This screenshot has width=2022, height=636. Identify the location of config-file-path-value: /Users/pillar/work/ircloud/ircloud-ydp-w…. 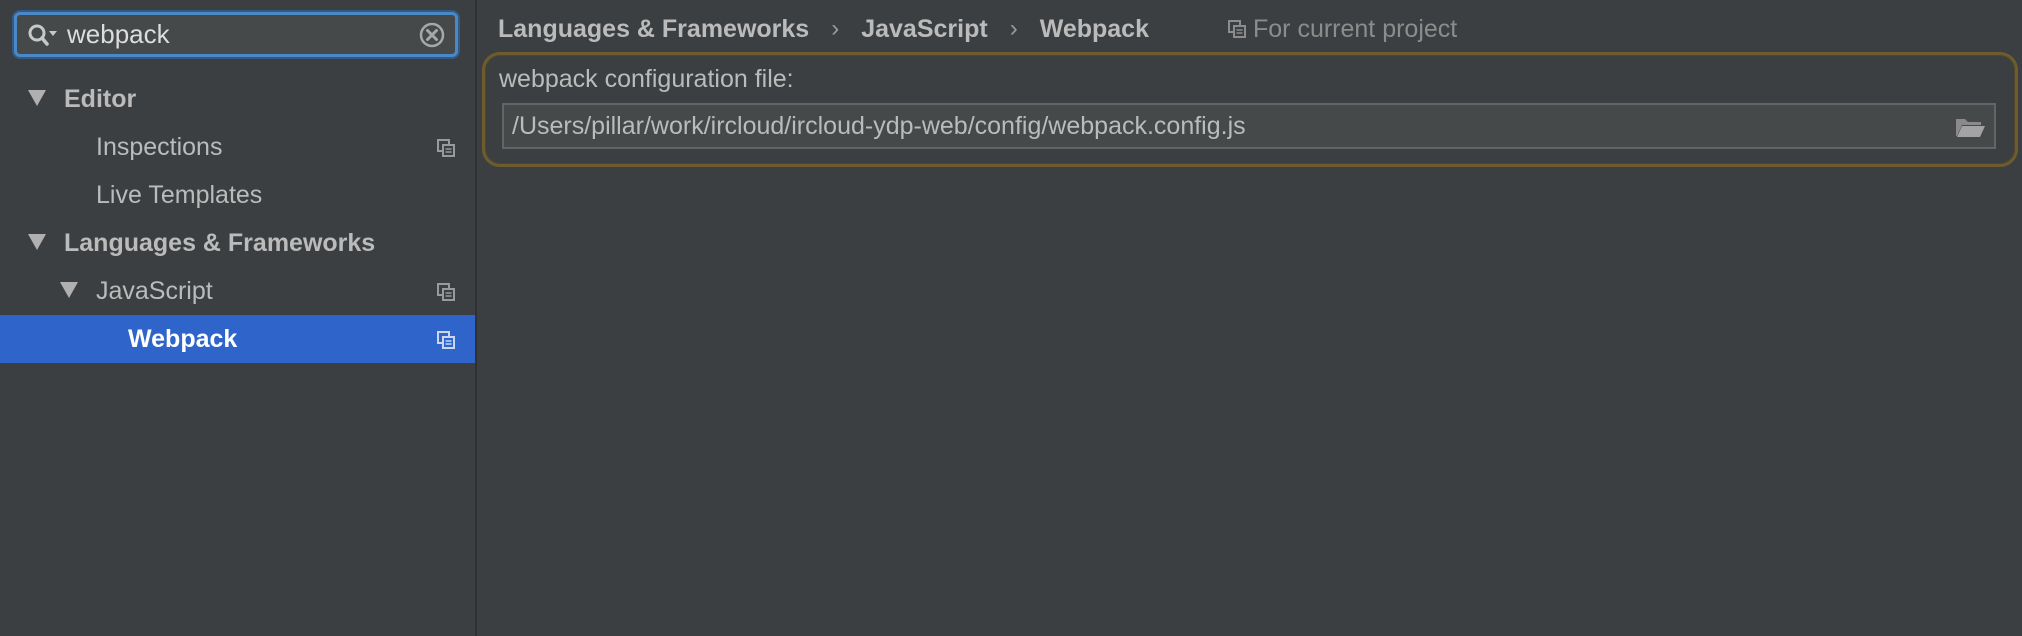
(879, 126).